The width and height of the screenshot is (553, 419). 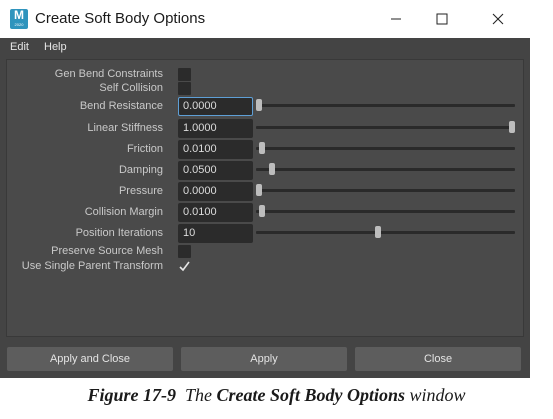 What do you see at coordinates (215, 106) in the screenshot?
I see `bend-resistance-field: 0.0000` at bounding box center [215, 106].